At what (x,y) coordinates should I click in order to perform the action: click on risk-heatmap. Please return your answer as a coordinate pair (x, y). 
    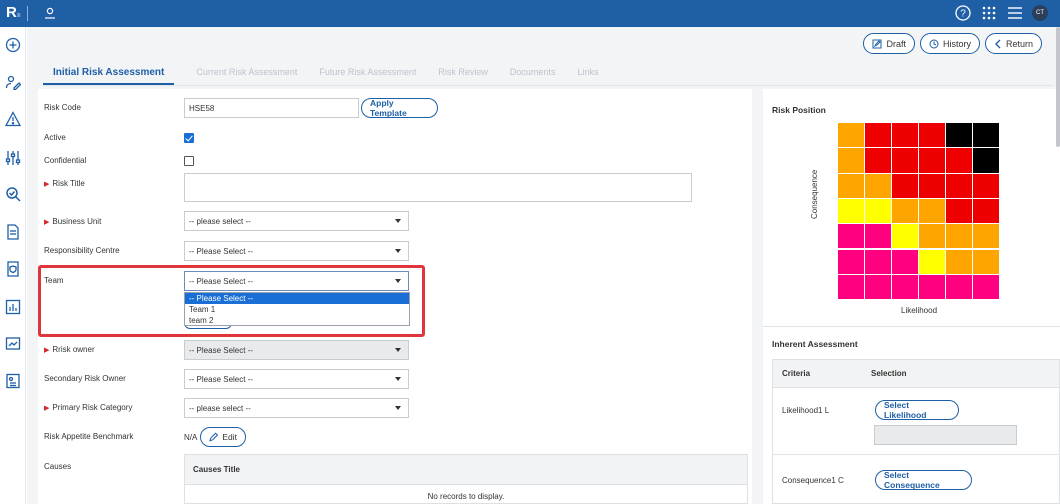
    Looking at the image, I should click on (919, 211).